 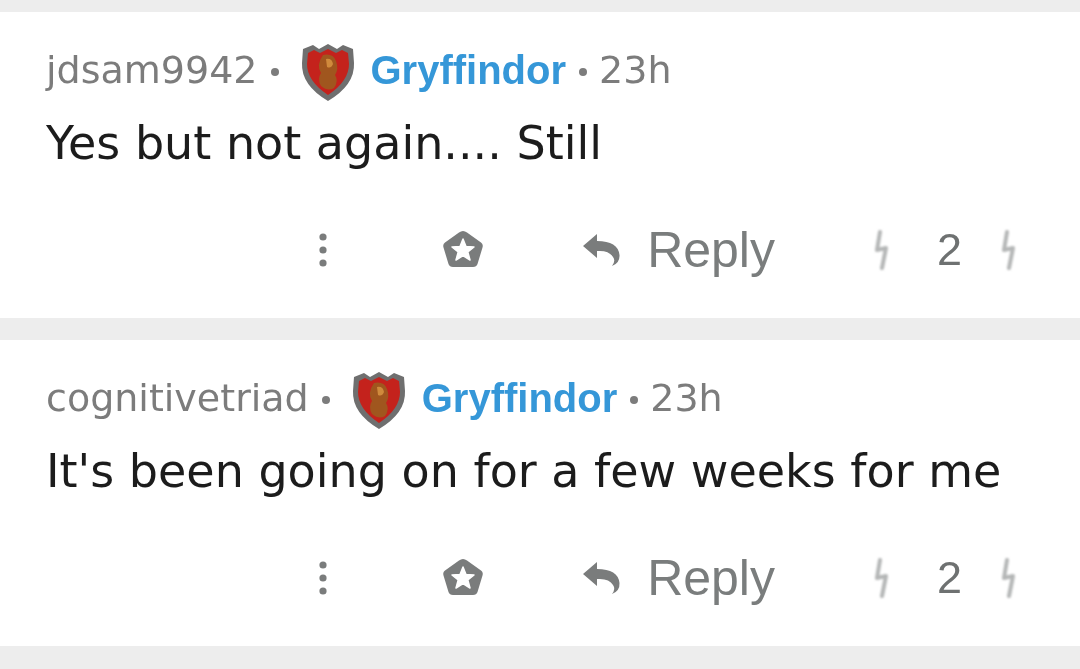 I want to click on comment-author: jdsam9942, so click(x=152, y=70).